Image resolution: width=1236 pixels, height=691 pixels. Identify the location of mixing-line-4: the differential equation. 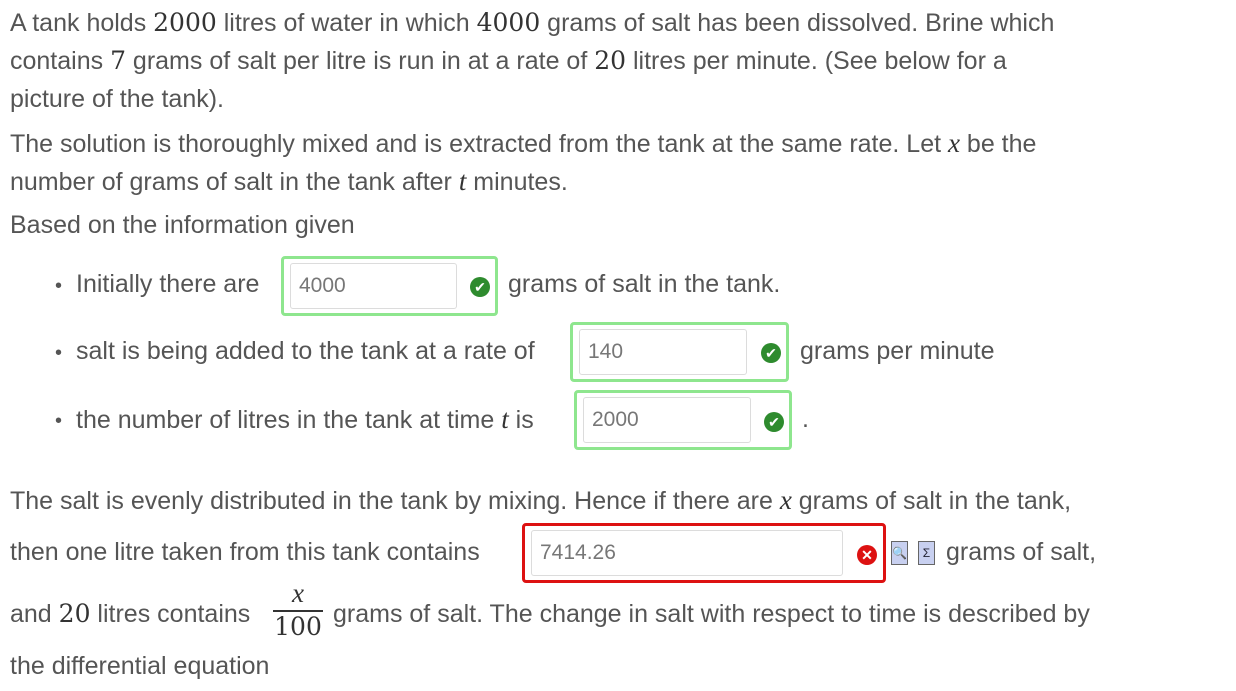
(140, 666).